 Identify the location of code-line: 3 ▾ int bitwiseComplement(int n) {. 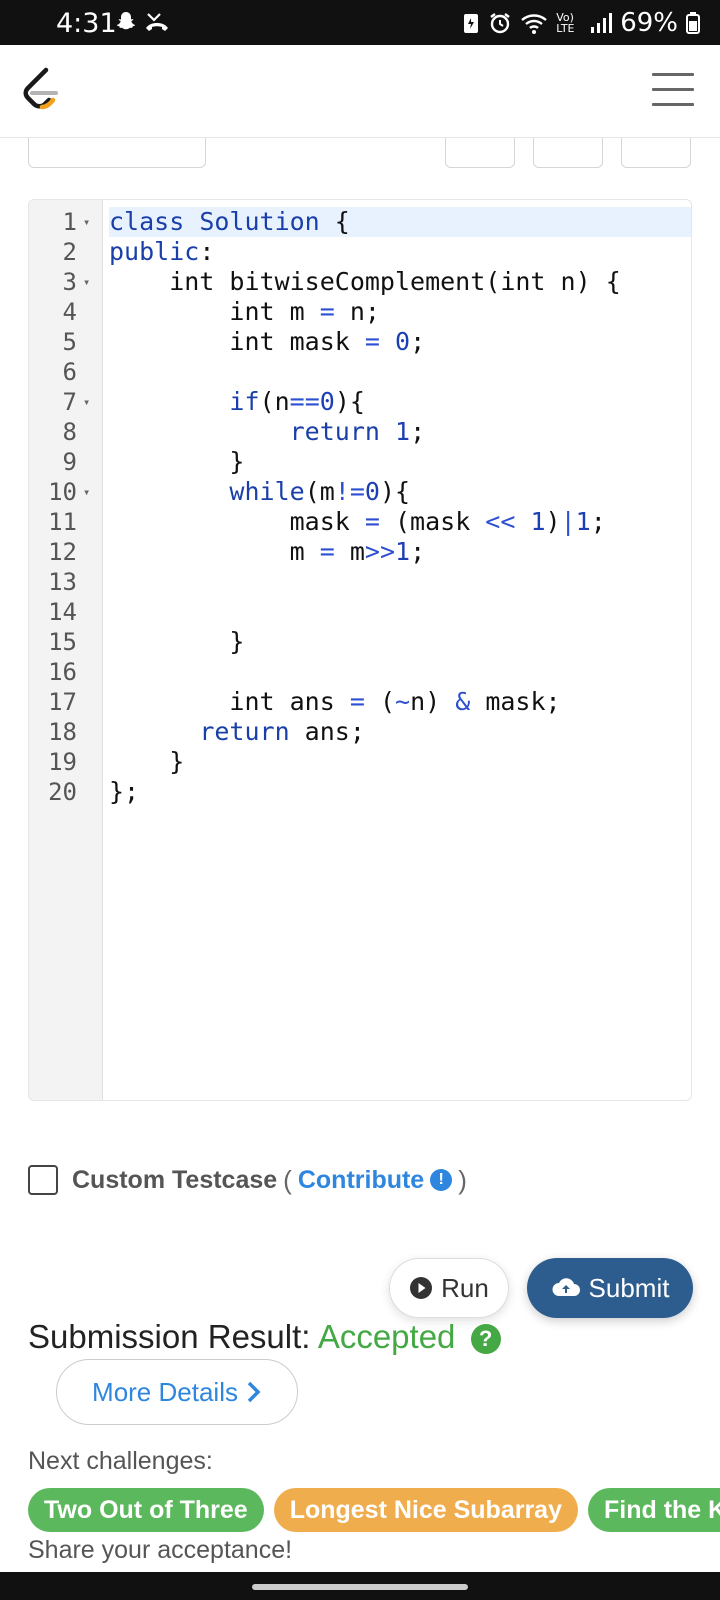
(360, 282).